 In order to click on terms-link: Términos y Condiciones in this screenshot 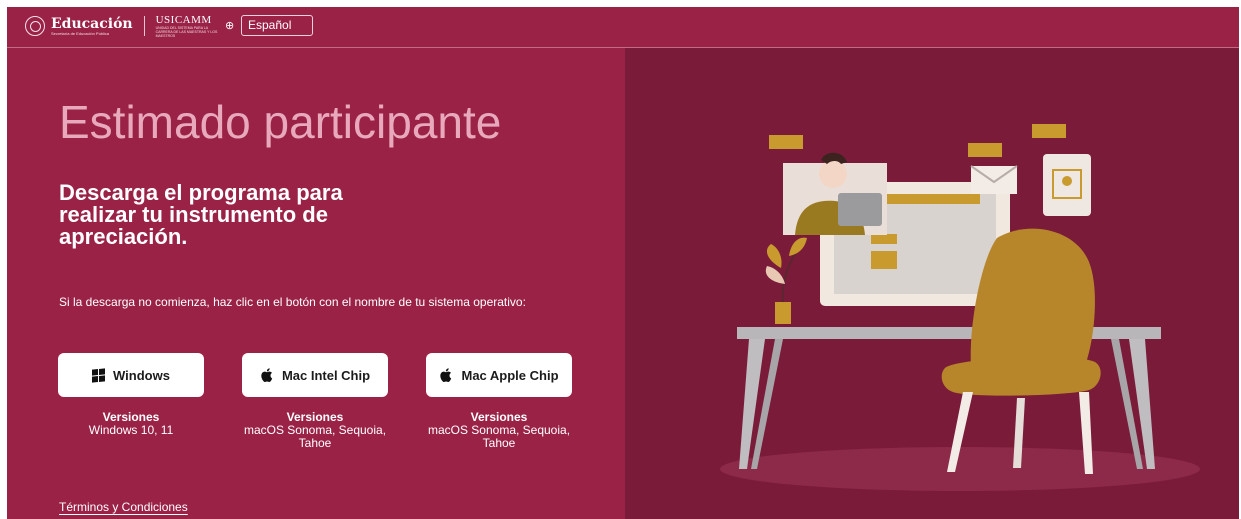, I will do `click(123, 507)`.